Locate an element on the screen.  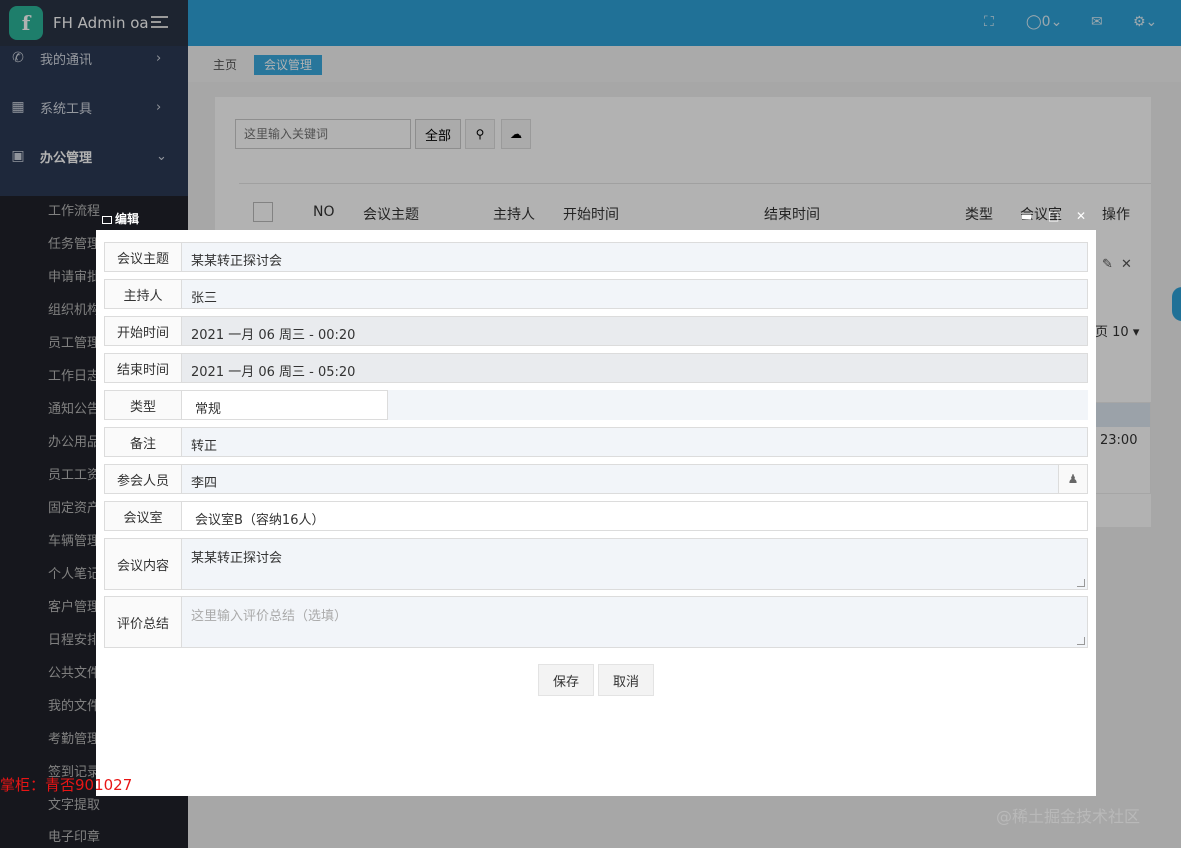
field-label: 会议主题 is located at coordinates (143, 257).